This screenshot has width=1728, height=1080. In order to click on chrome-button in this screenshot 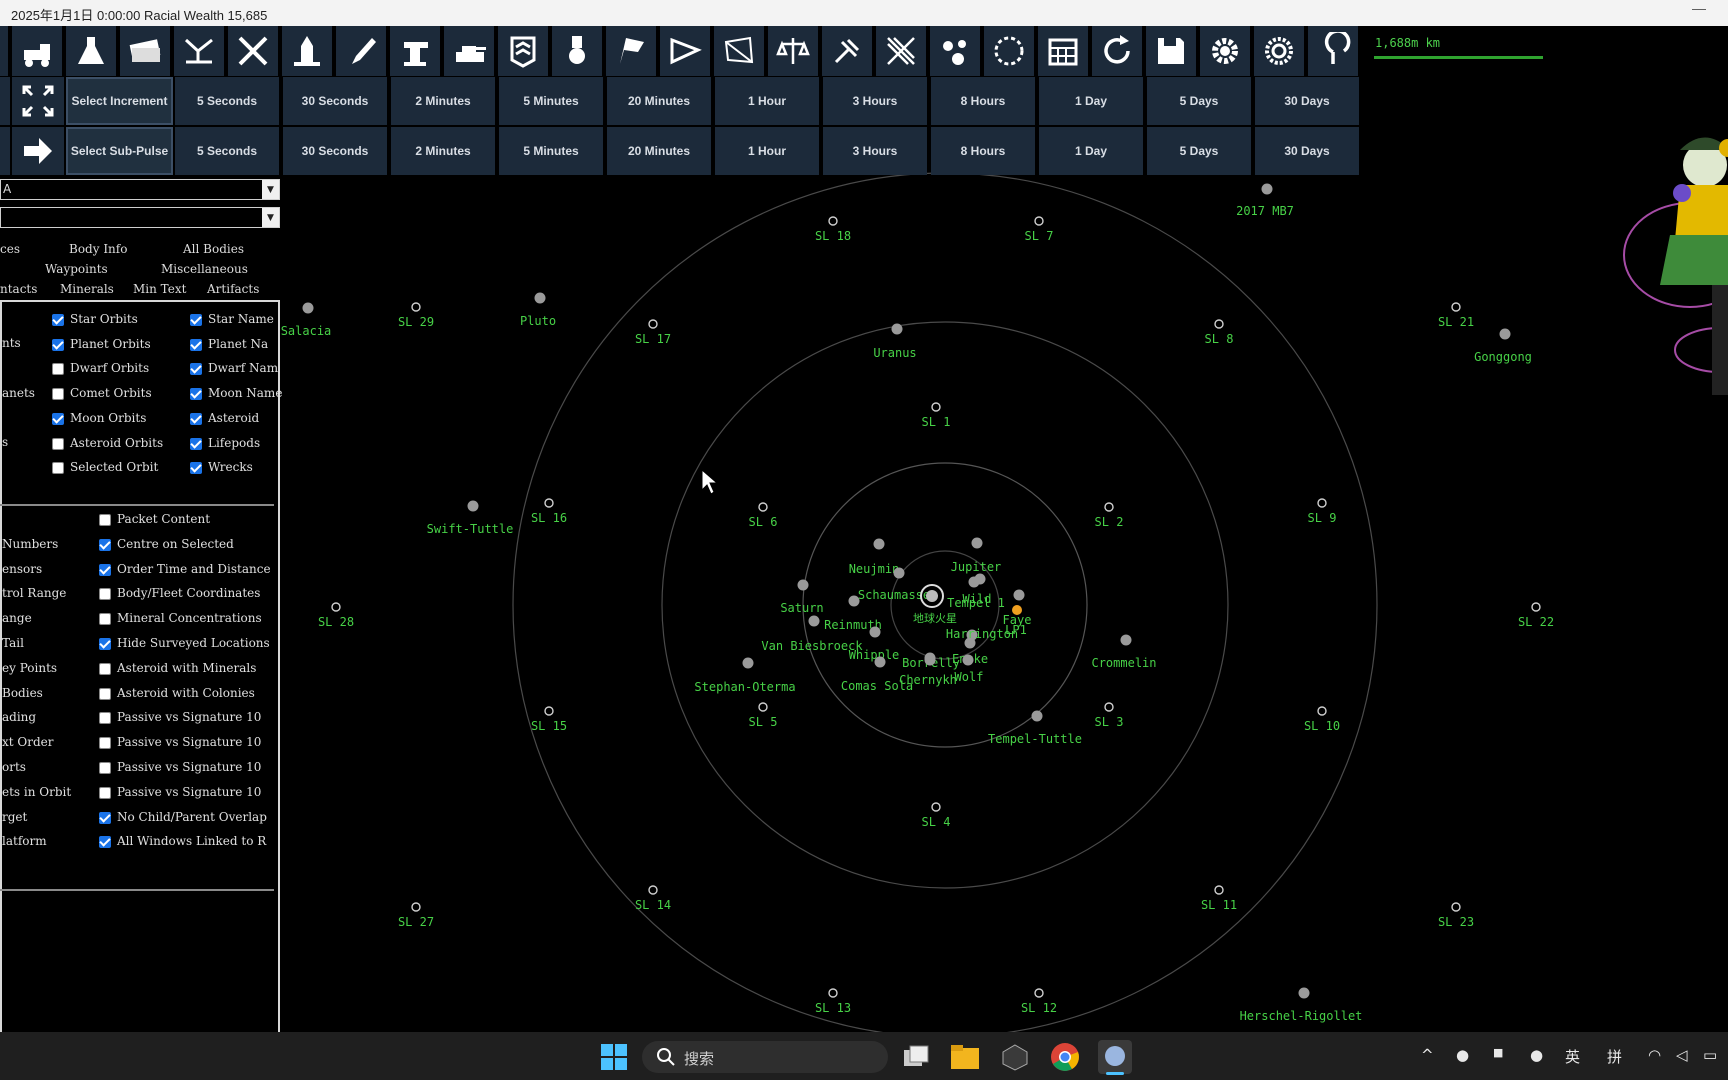, I will do `click(1065, 1057)`.